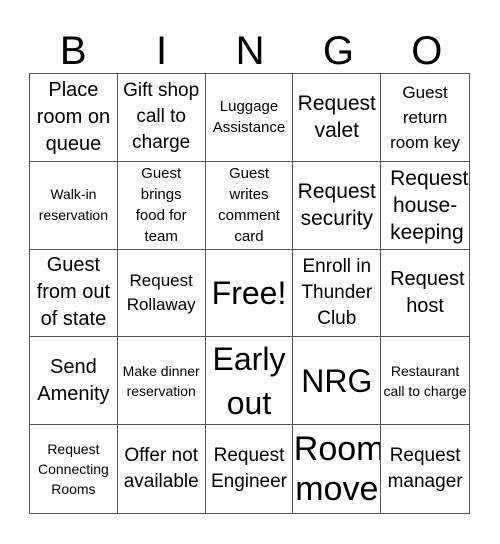 The height and width of the screenshot is (544, 500). I want to click on cell-text: Place room on queue, so click(73, 116).